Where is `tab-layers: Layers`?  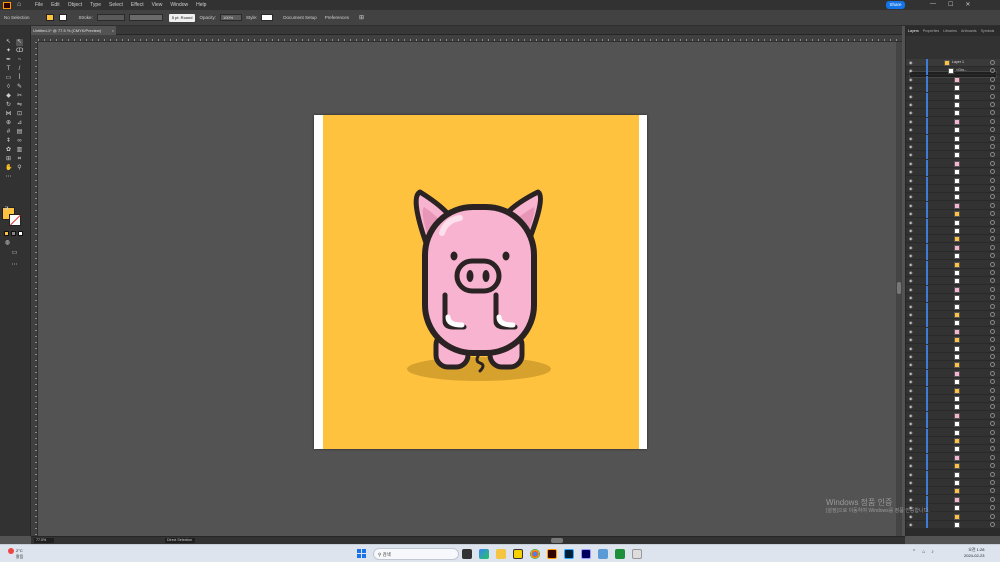
tab-layers: Layers is located at coordinates (913, 32).